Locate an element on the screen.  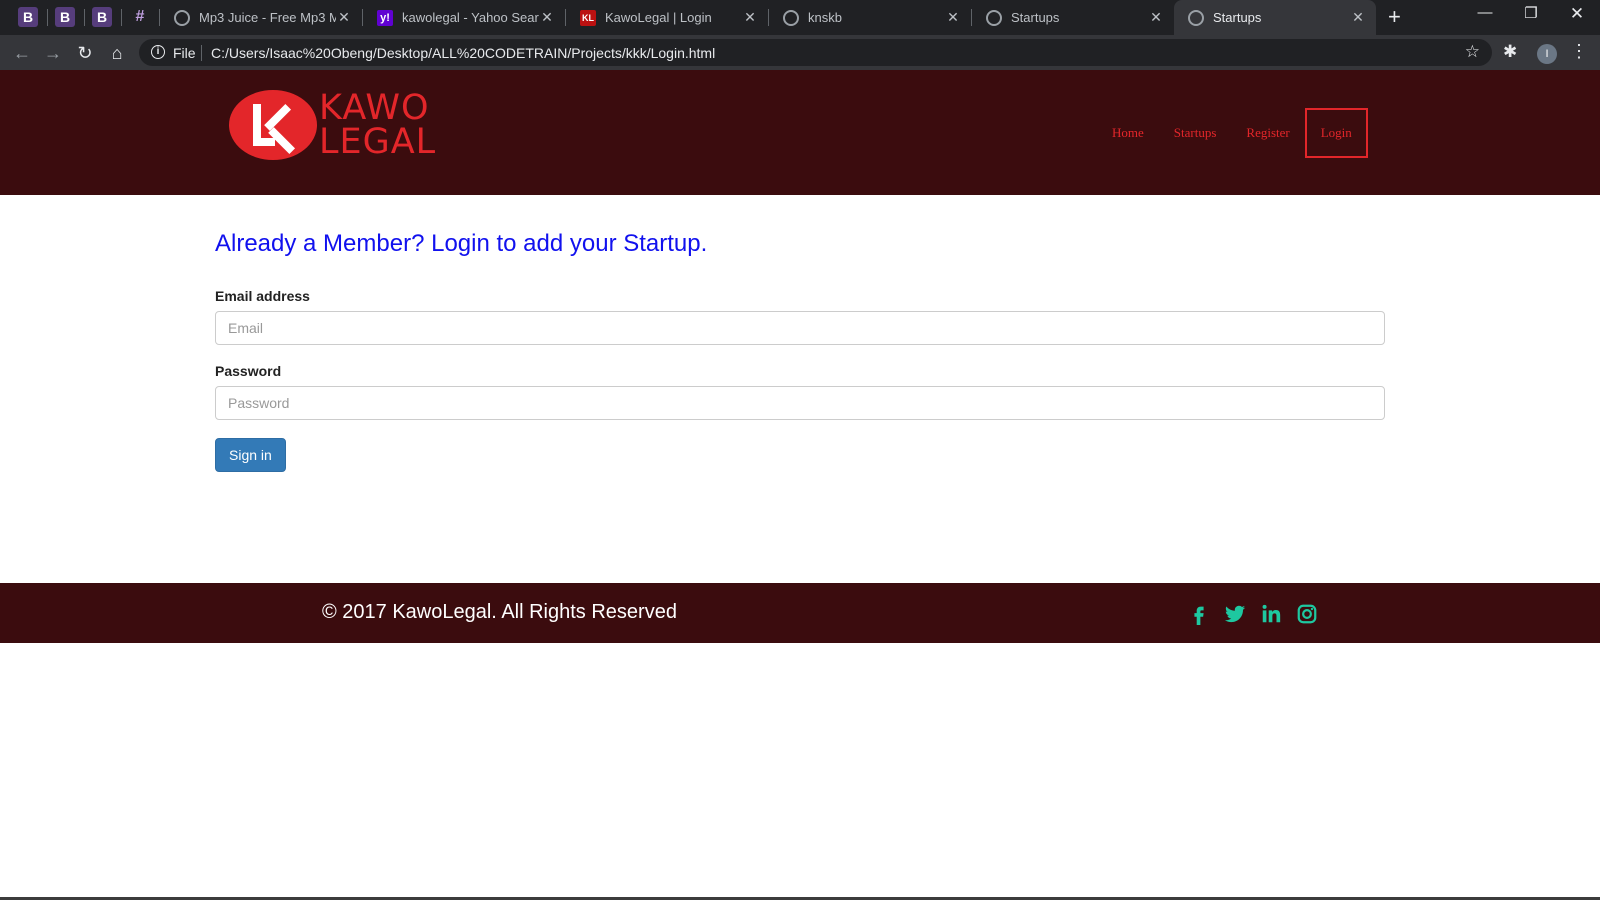
logo-k-emblem-icon is located at coordinates (273, 125).